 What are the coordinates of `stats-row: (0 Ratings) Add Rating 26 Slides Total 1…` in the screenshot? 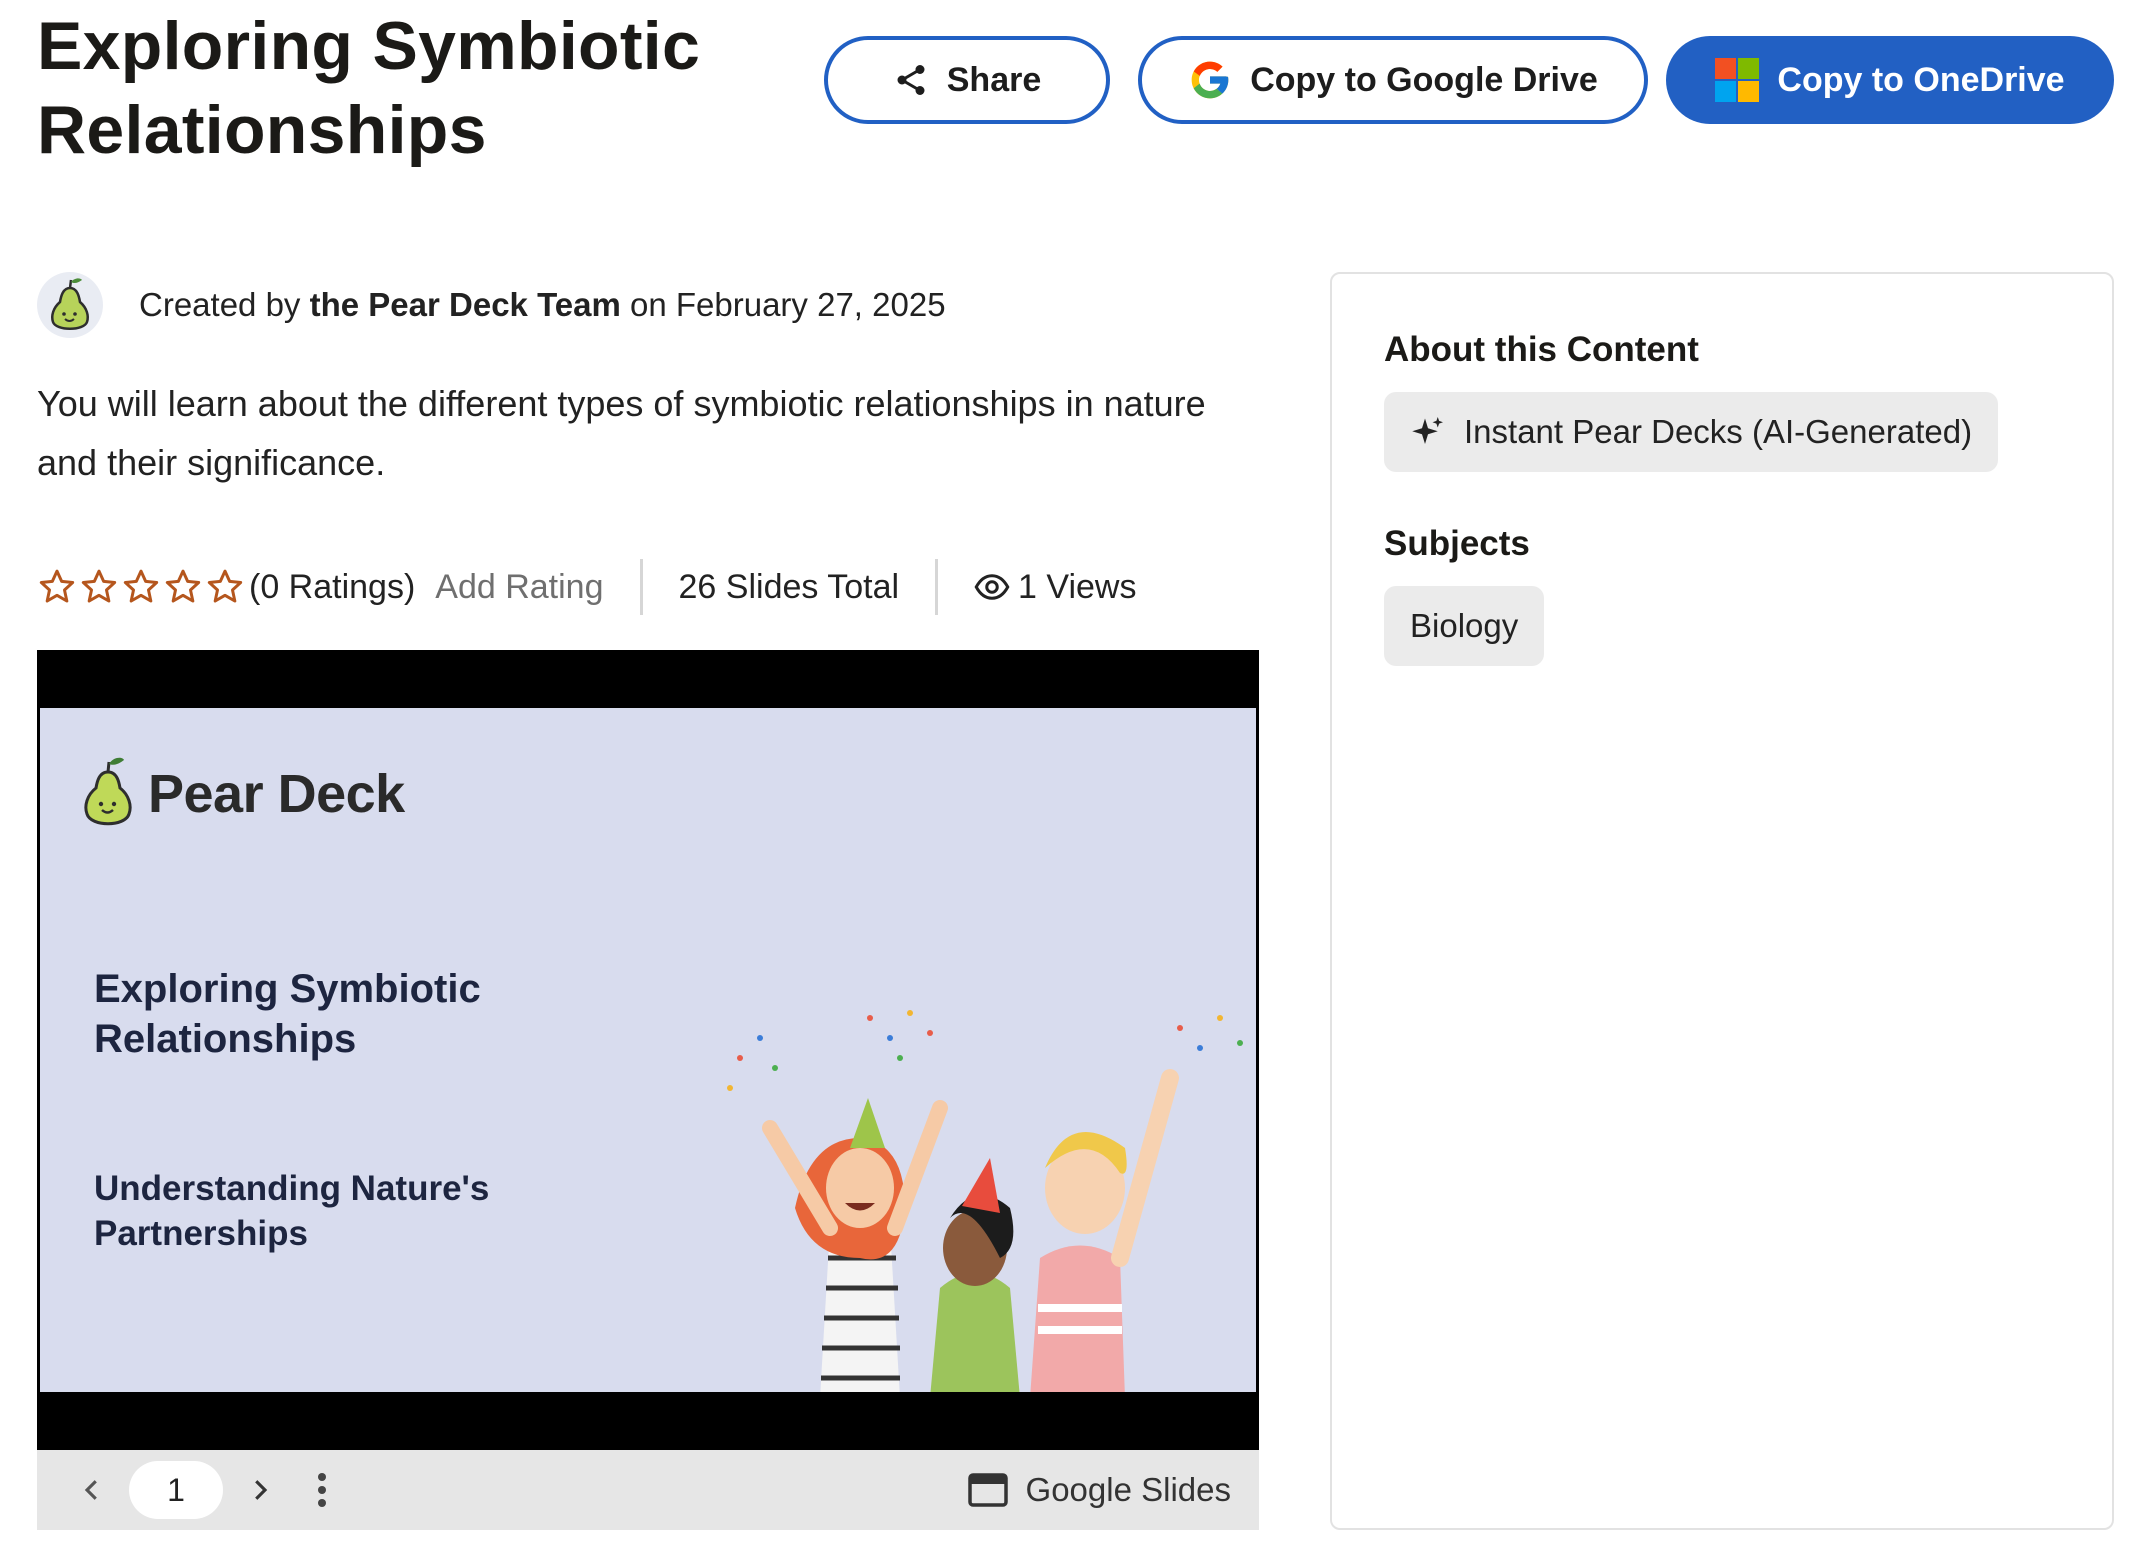 It's located at (586, 587).